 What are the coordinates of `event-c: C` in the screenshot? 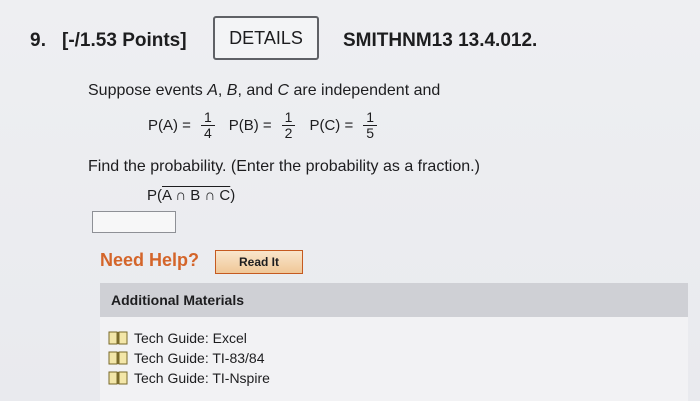 It's located at (283, 90).